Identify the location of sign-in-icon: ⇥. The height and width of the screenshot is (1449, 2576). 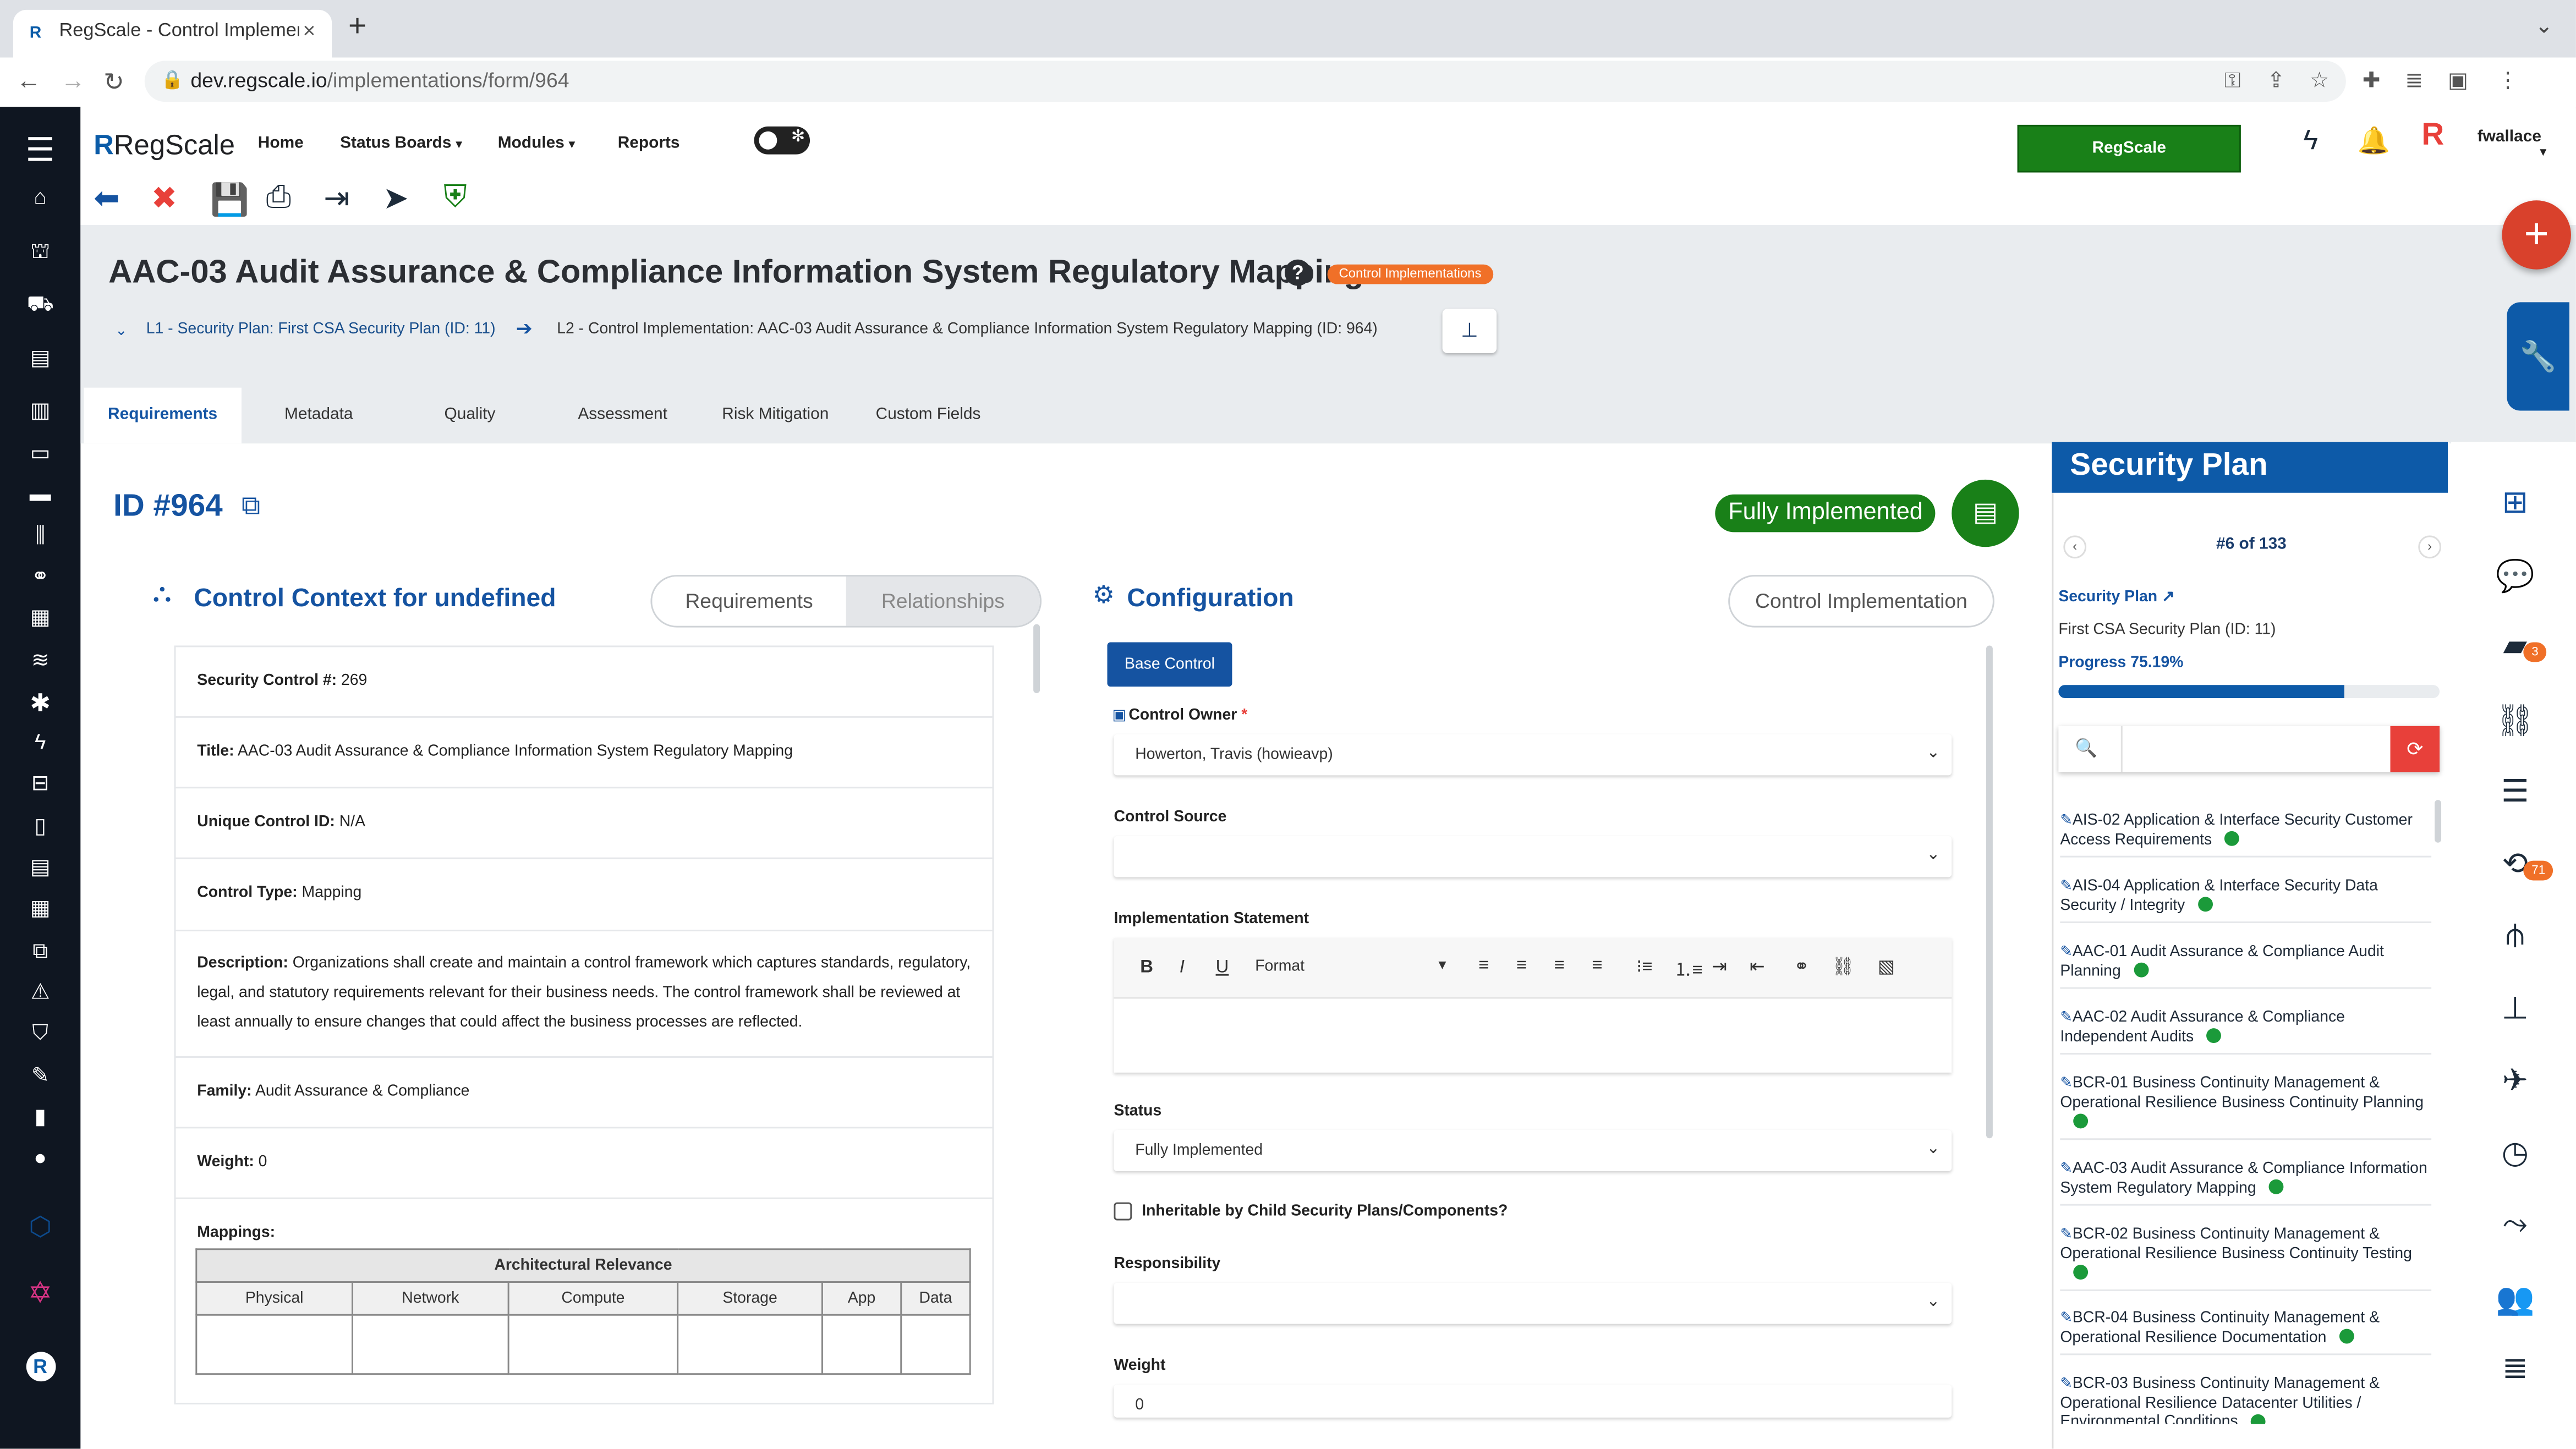
(337, 199).